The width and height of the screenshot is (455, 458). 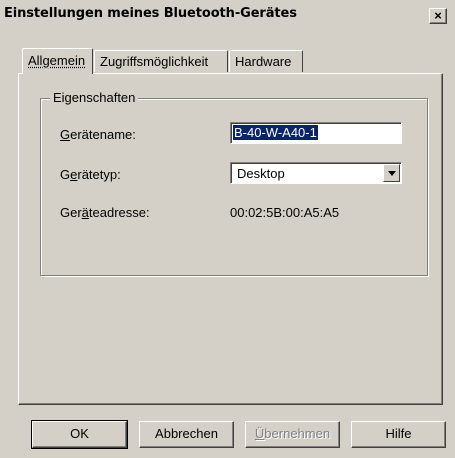 I want to click on device-address-label: Geräteadresse:, so click(x=105, y=212).